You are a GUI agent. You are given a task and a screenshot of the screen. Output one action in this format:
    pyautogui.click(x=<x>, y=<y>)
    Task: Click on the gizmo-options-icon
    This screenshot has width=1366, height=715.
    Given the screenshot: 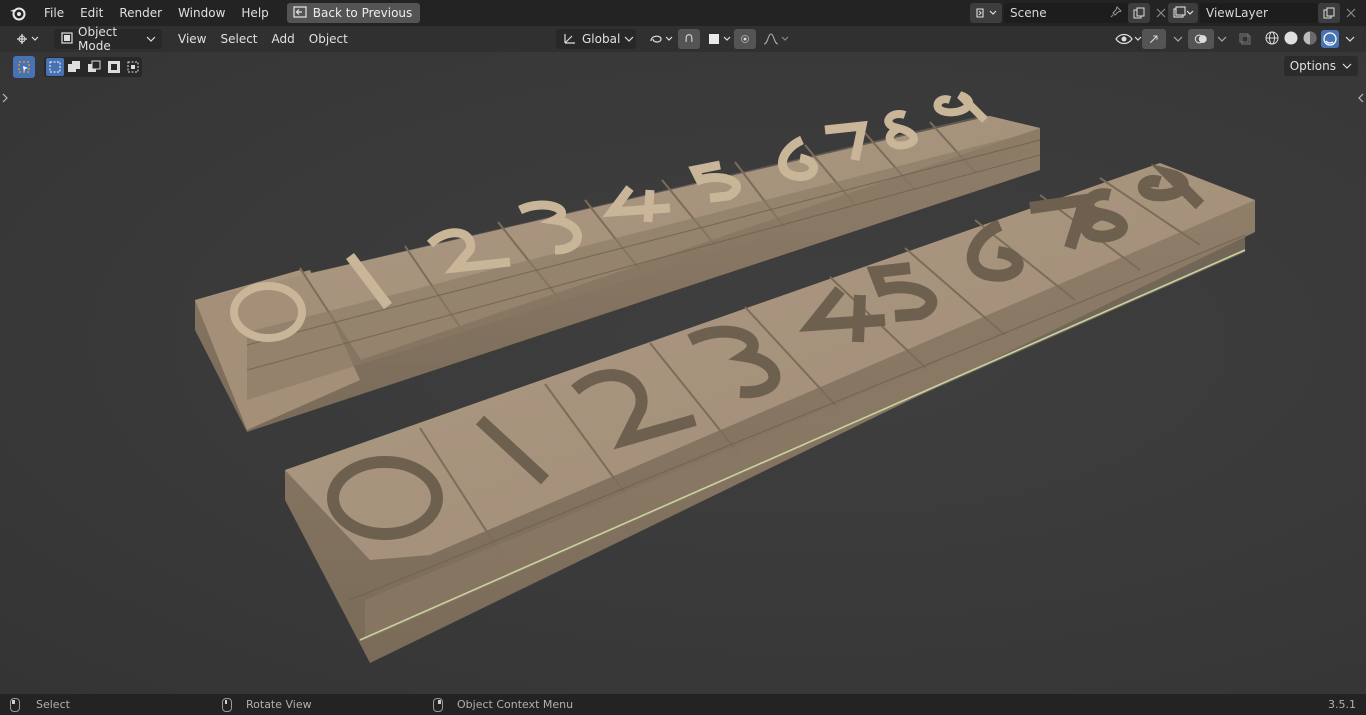 What is the action you would take?
    pyautogui.click(x=1178, y=39)
    